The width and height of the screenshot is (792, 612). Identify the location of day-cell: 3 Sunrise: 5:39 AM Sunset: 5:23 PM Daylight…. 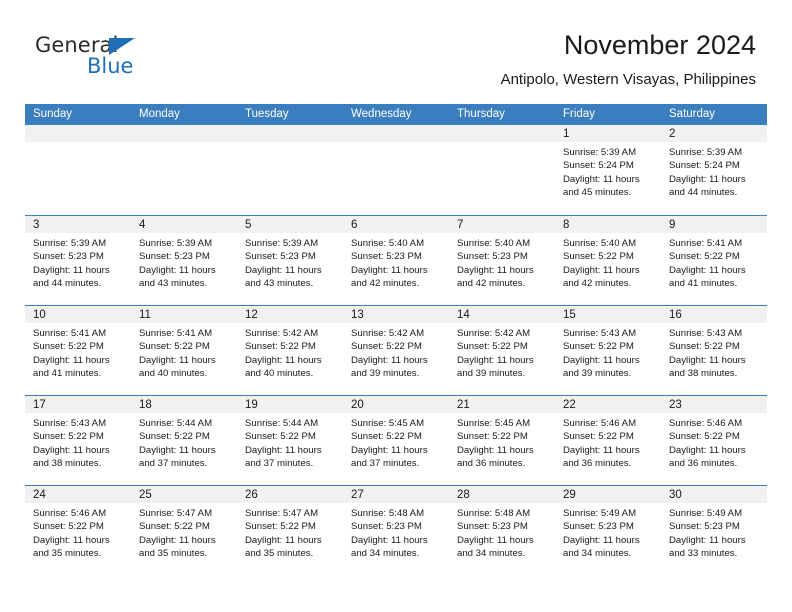
(78, 260).